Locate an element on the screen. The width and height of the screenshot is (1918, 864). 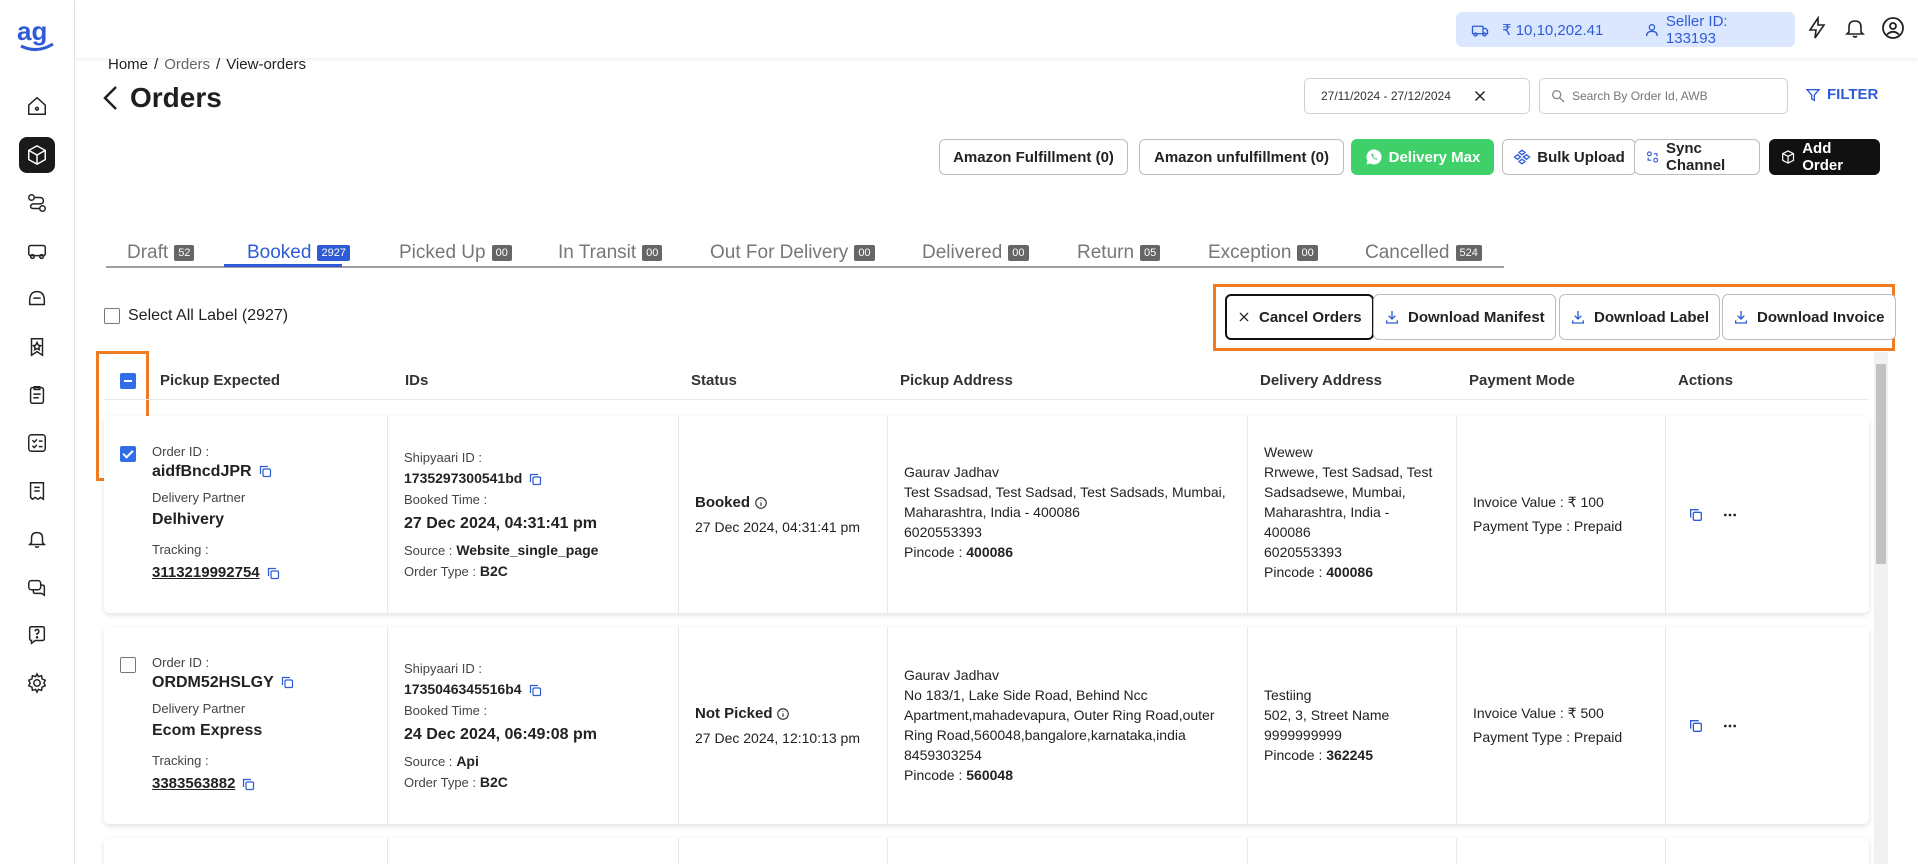
flash-icon is located at coordinates (1817, 27).